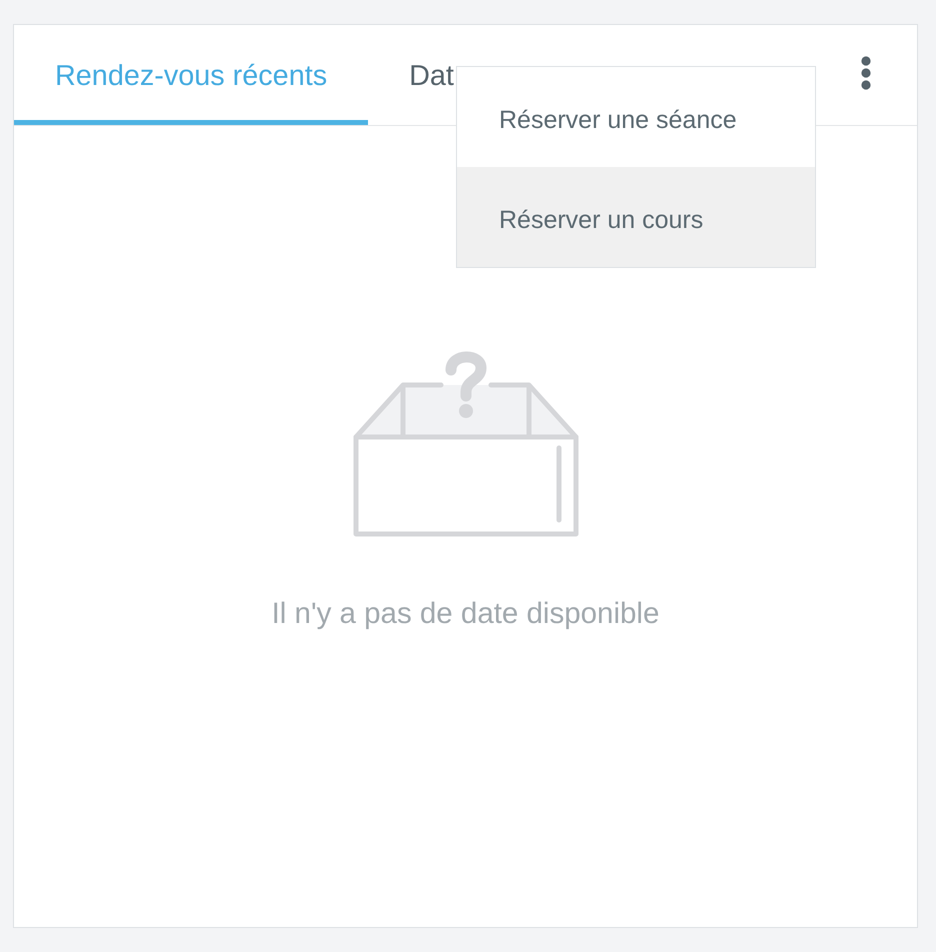  What do you see at coordinates (636, 217) in the screenshot?
I see `menu-item: Réserver un cours` at bounding box center [636, 217].